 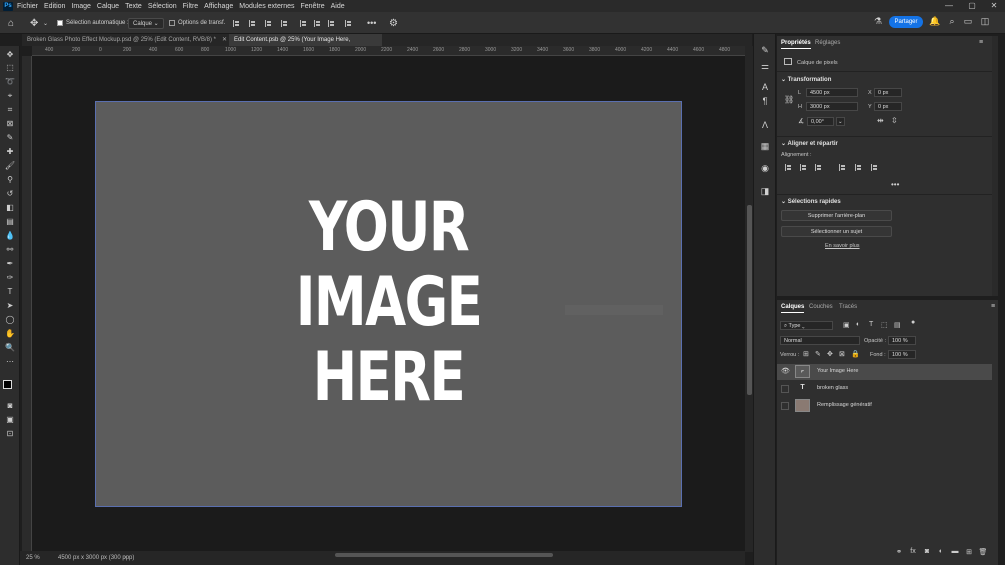 What do you see at coordinates (832, 106) in the screenshot?
I see `height-field: 3000 px` at bounding box center [832, 106].